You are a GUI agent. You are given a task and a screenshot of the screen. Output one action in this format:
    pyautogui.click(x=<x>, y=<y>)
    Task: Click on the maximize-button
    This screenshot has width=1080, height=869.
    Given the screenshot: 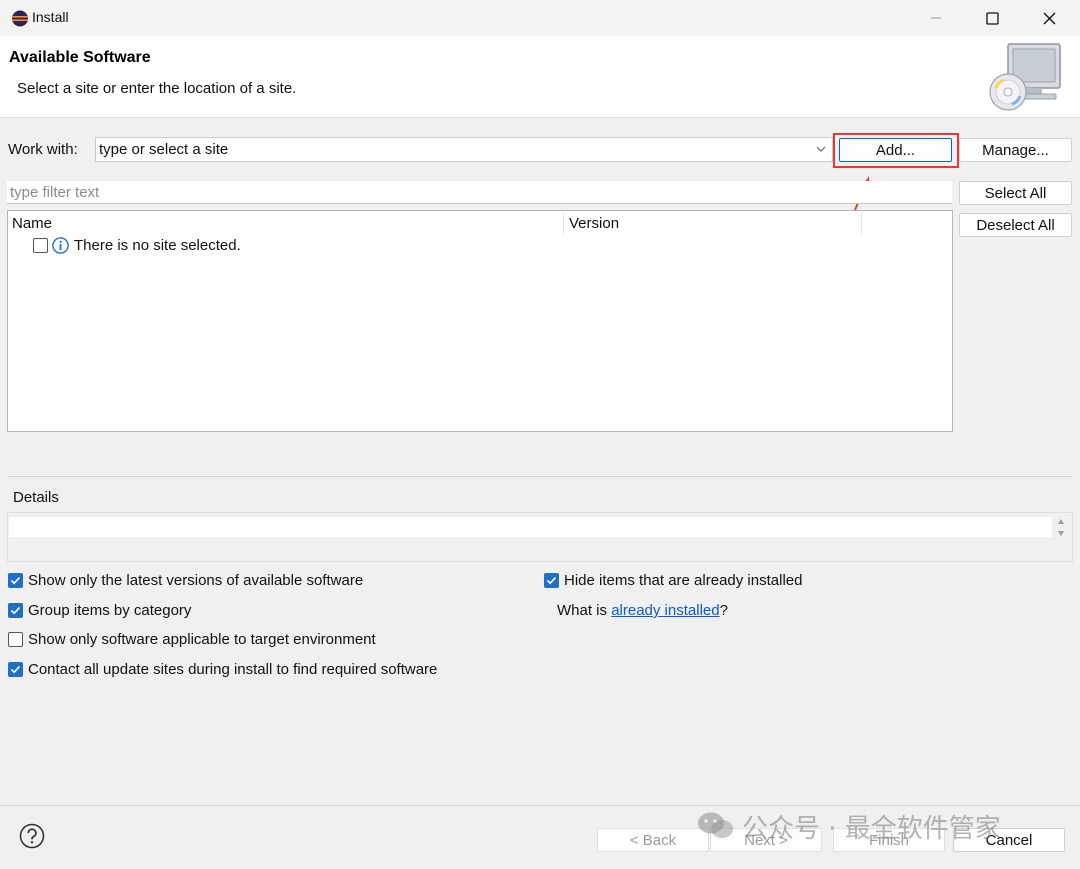 What is the action you would take?
    pyautogui.click(x=992, y=18)
    